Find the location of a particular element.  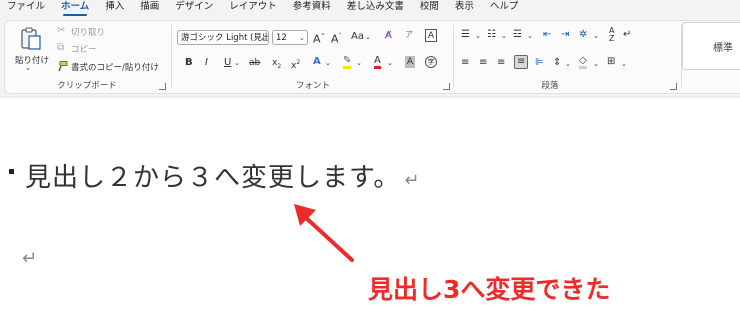

font-name-value: 游ゴシック Light (見出 is located at coordinates (225, 38).